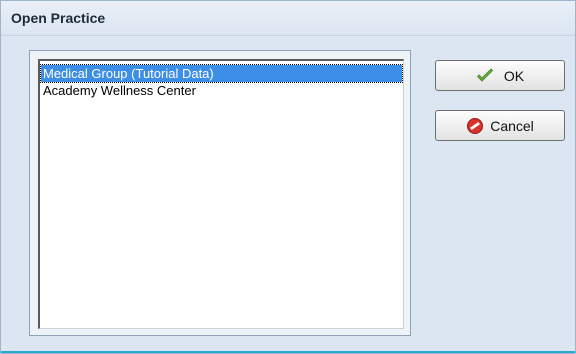 This screenshot has height=354, width=576. What do you see at coordinates (288, 352) in the screenshot?
I see `bottom-accent-strip` at bounding box center [288, 352].